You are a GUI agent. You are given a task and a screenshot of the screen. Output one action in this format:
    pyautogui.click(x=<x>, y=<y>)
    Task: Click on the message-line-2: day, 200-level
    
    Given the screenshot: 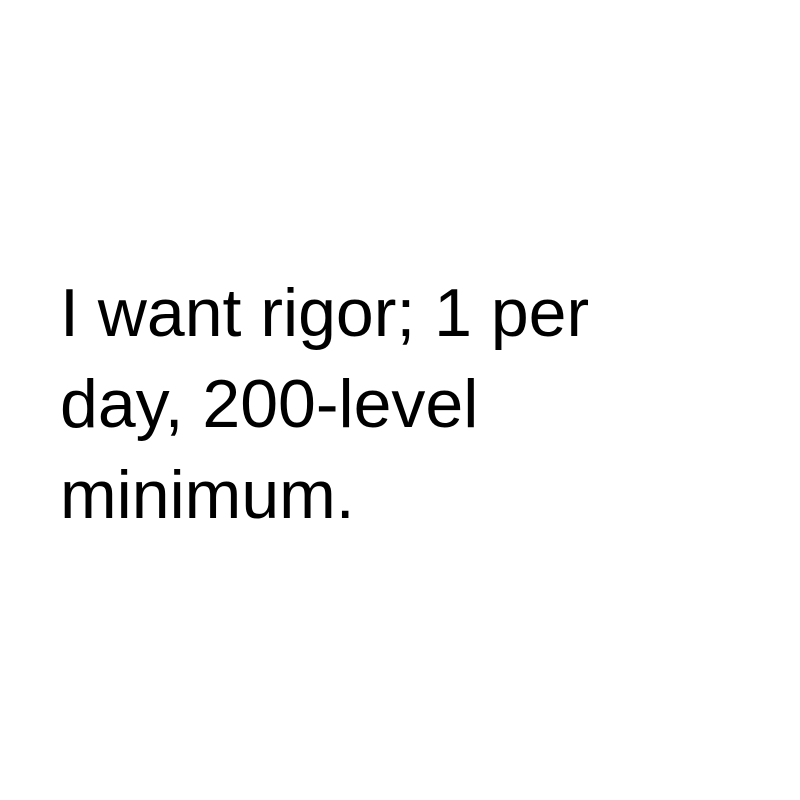 What is the action you would take?
    pyautogui.click(x=269, y=404)
    